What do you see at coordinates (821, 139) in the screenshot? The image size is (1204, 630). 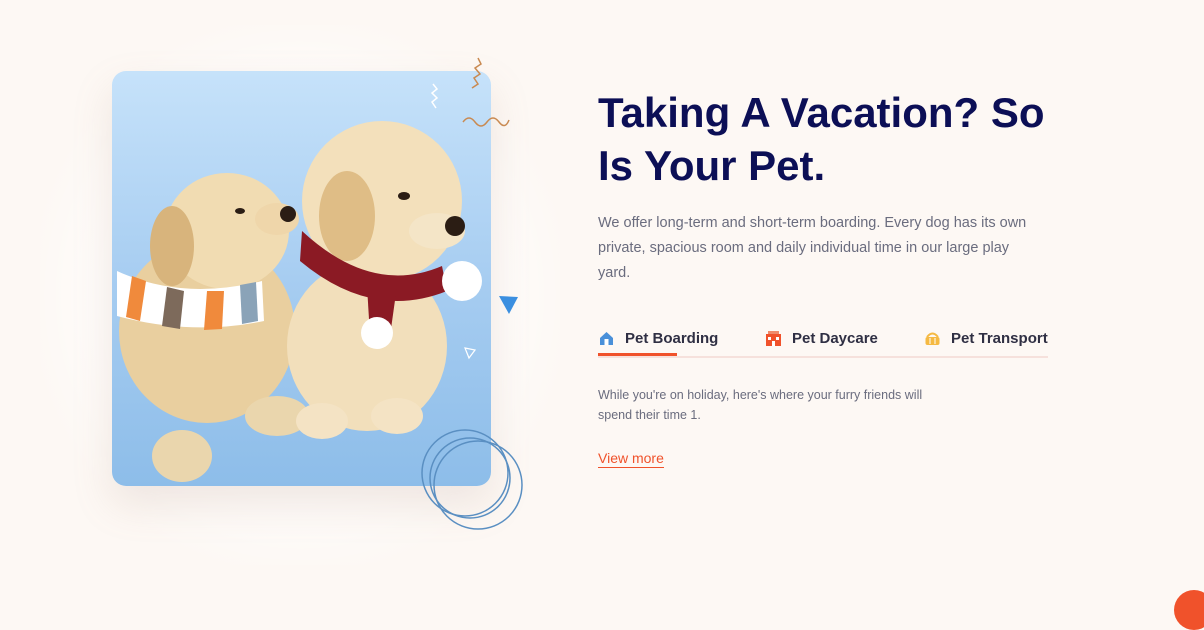 I see `page-title: Taking A Vacation? So Is Your Pet.` at bounding box center [821, 139].